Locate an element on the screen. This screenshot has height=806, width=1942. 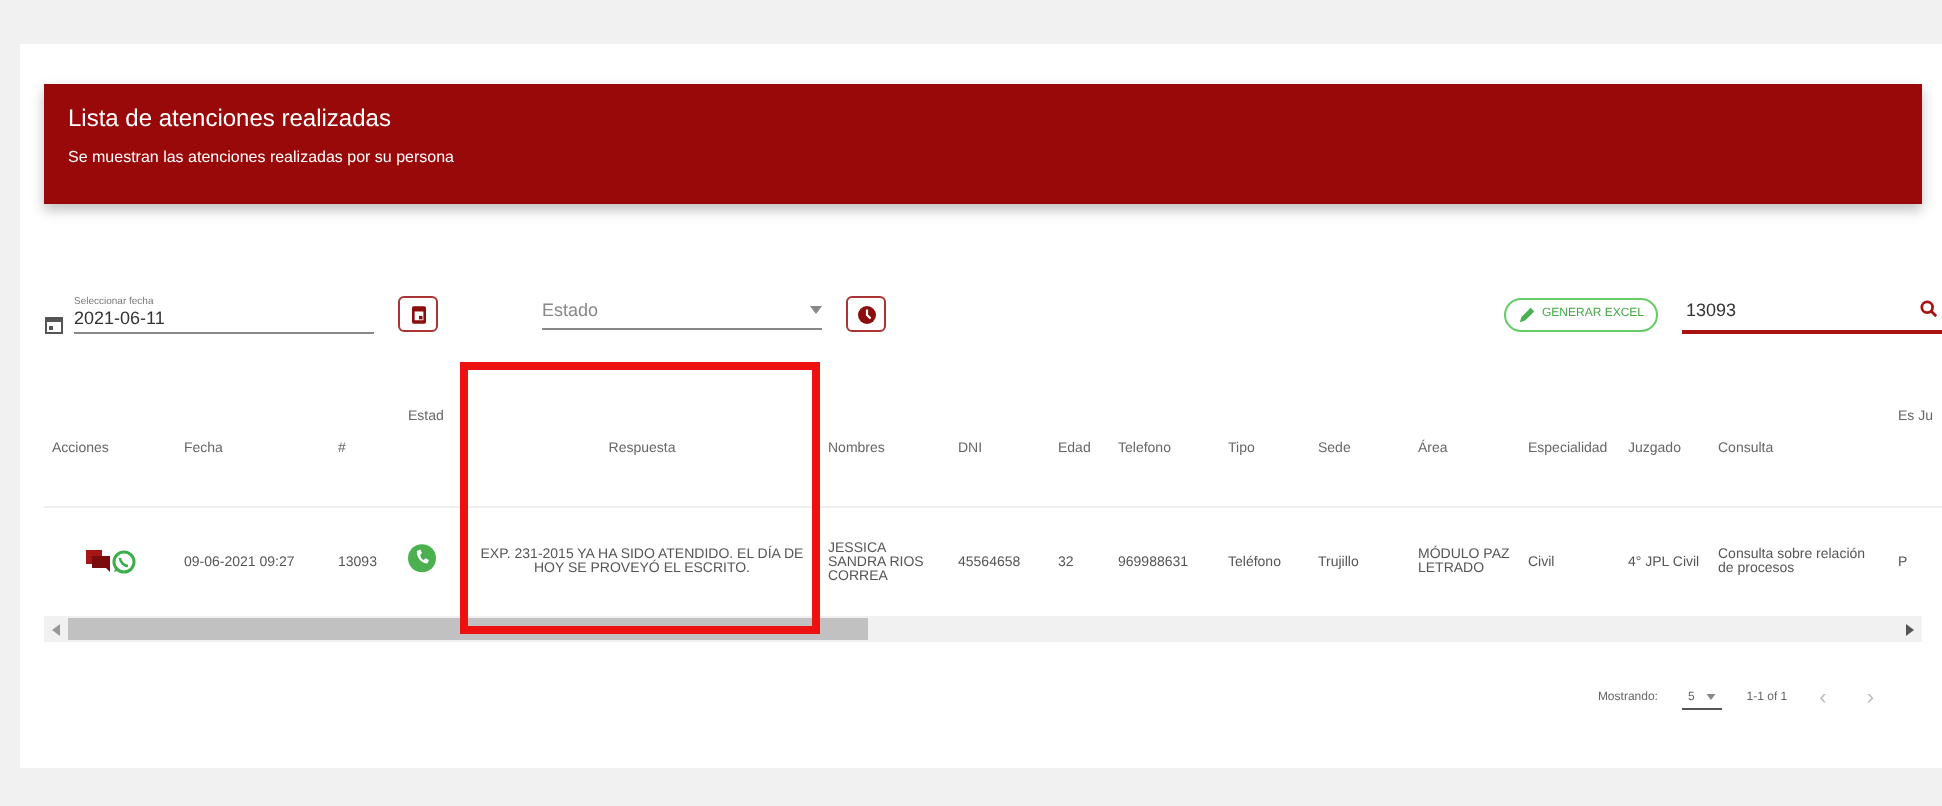
clock-button is located at coordinates (866, 314).